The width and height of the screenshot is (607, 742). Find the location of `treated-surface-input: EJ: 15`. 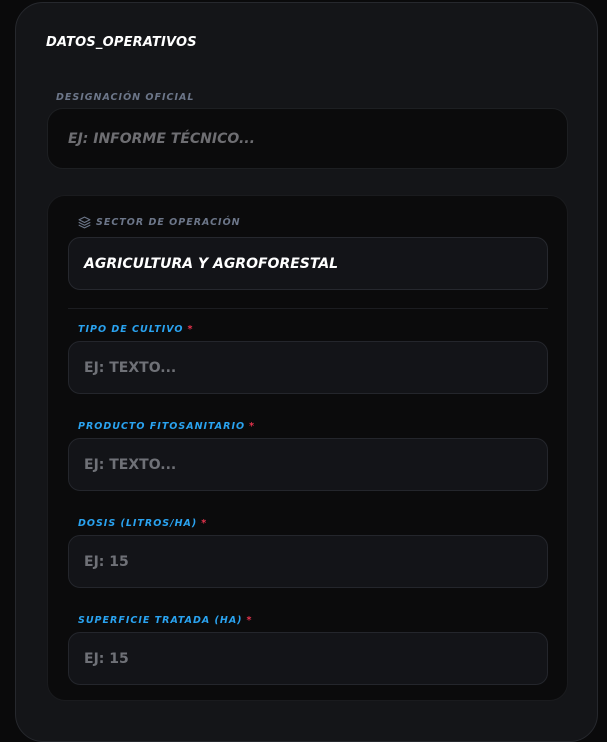

treated-surface-input: EJ: 15 is located at coordinates (308, 658).